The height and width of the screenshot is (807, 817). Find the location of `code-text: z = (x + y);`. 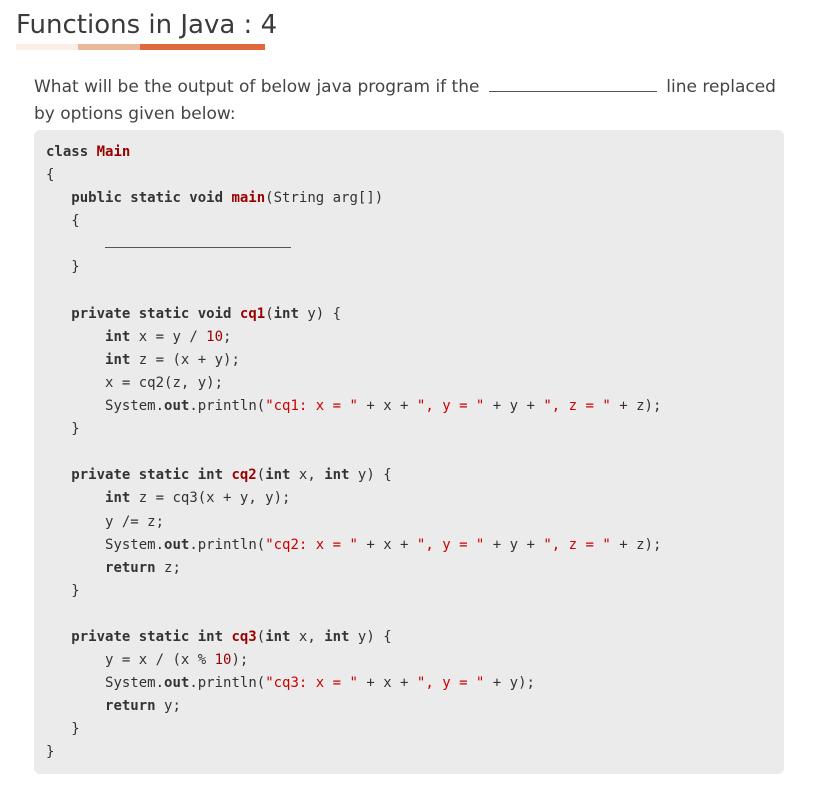

code-text: z = (x + y); is located at coordinates (185, 359).